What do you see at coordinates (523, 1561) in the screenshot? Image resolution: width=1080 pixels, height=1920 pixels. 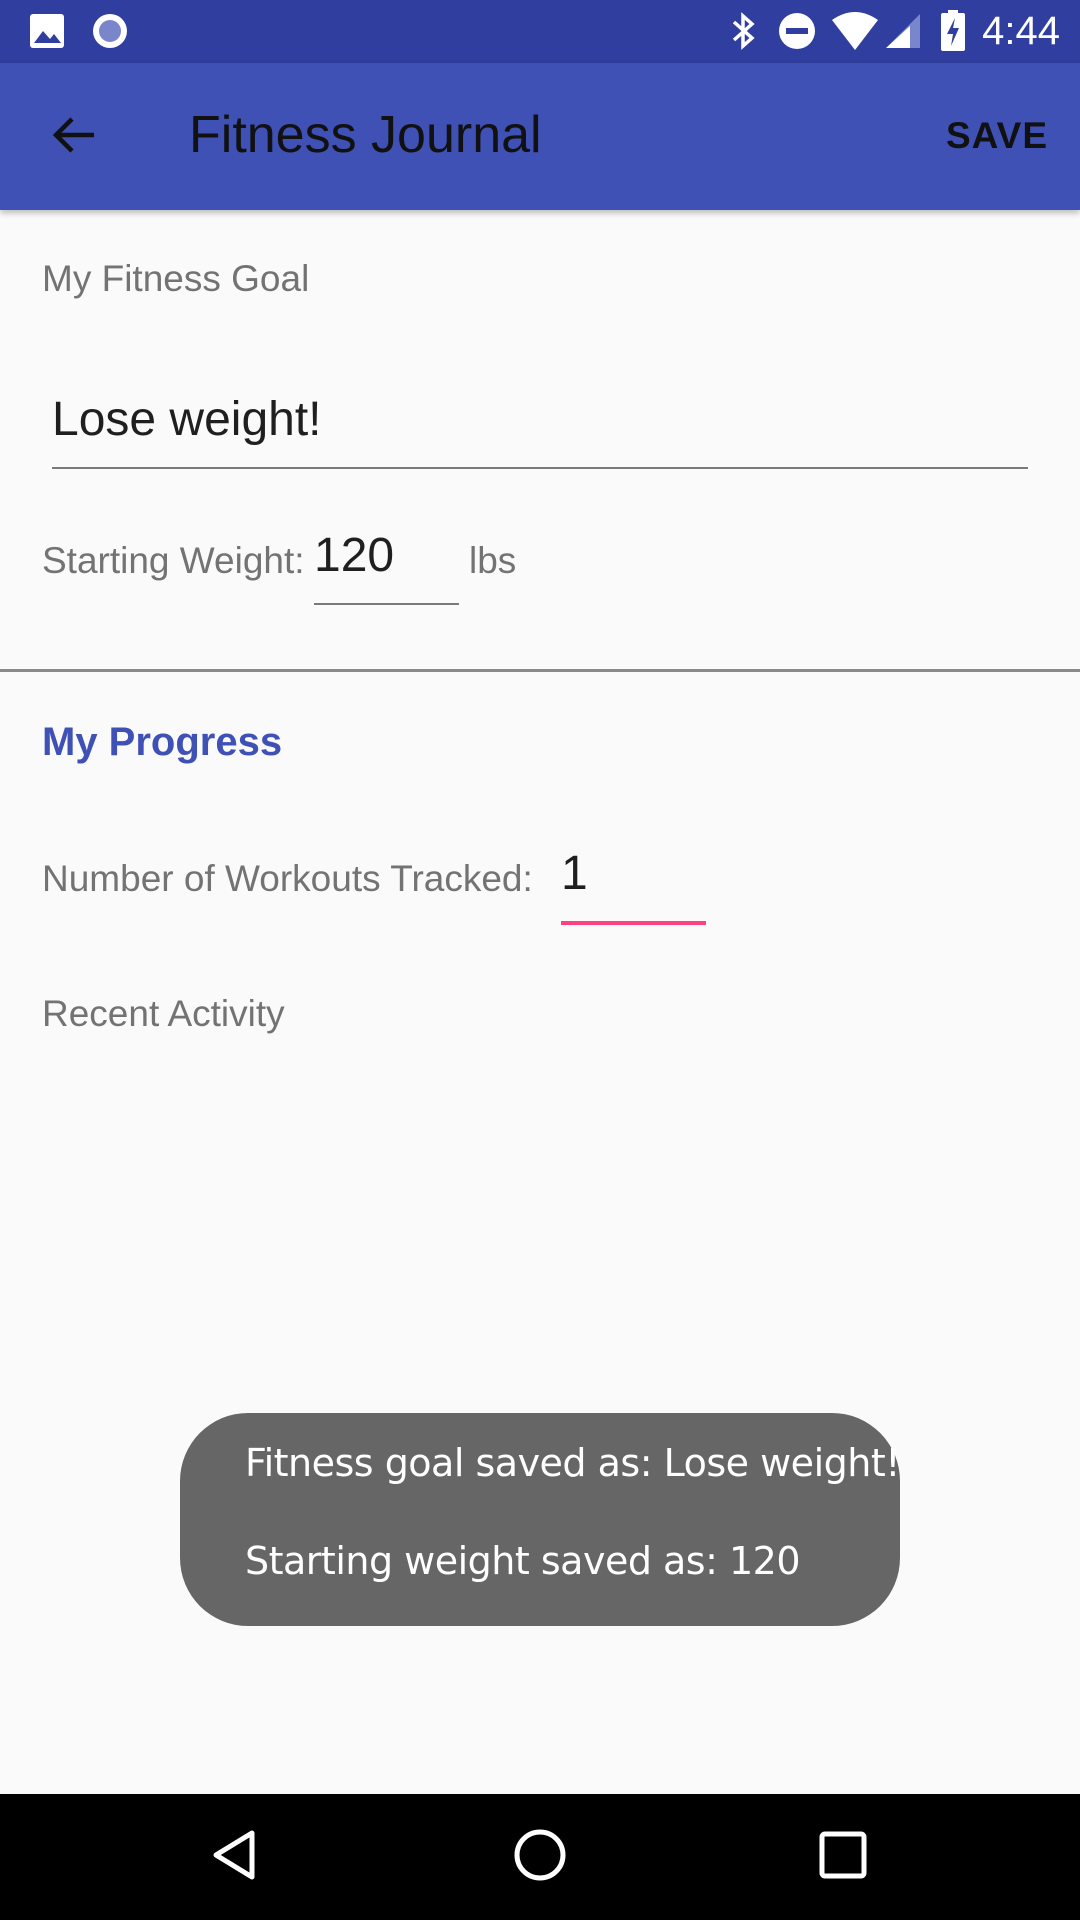 I see `toast-line-weight: Starting weight saved as: 120` at bounding box center [523, 1561].